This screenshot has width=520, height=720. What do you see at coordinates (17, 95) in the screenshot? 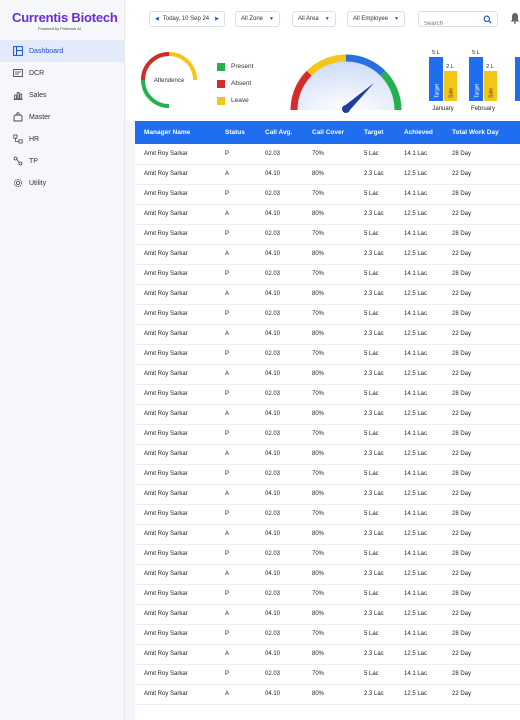
I see `sales-chart-icon` at bounding box center [17, 95].